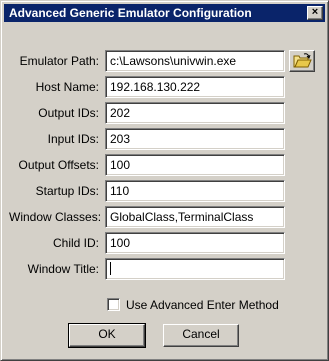 This screenshot has height=361, width=329. What do you see at coordinates (59, 61) in the screenshot?
I see `emulator-path-label: Emulator Path:` at bounding box center [59, 61].